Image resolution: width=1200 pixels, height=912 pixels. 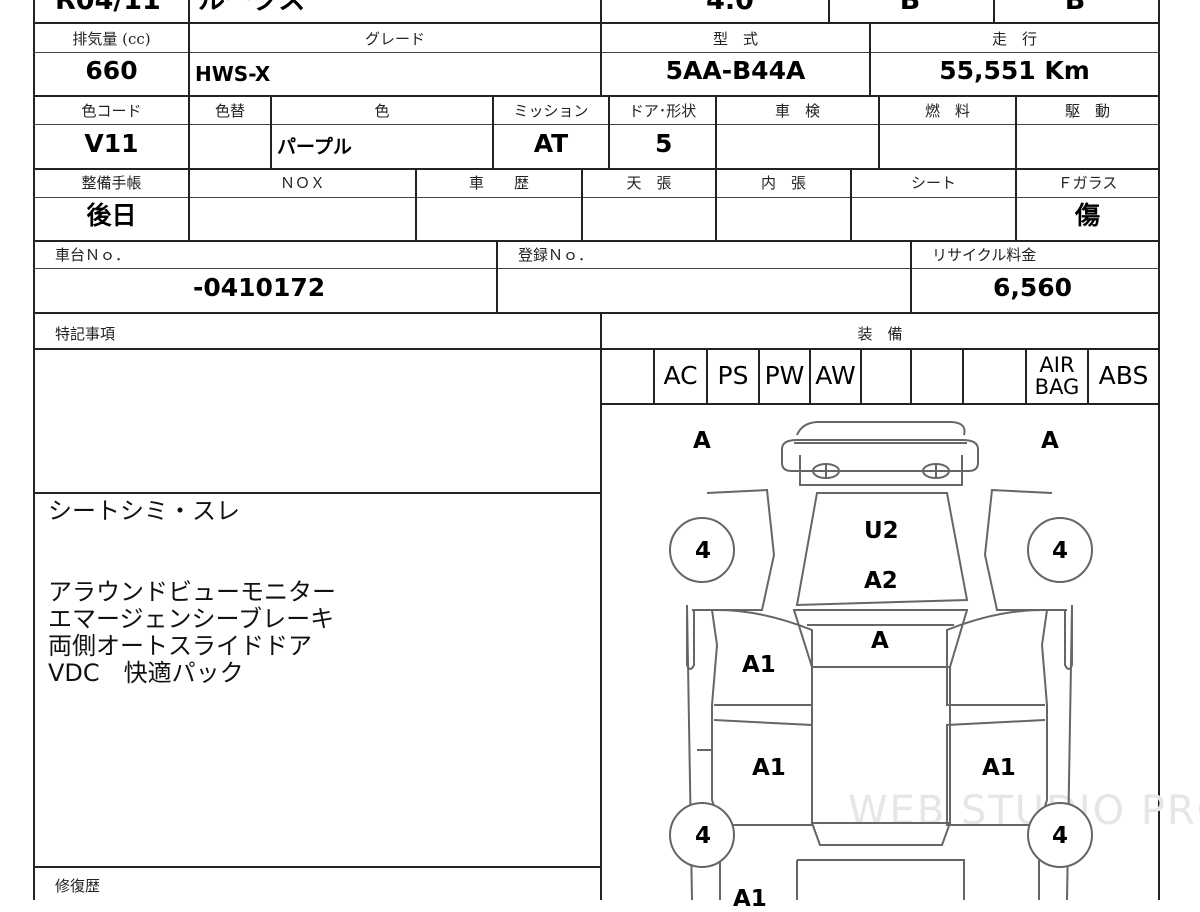 What do you see at coordinates (881, 581) in the screenshot?
I see `mark-hood-2: A2` at bounding box center [881, 581].